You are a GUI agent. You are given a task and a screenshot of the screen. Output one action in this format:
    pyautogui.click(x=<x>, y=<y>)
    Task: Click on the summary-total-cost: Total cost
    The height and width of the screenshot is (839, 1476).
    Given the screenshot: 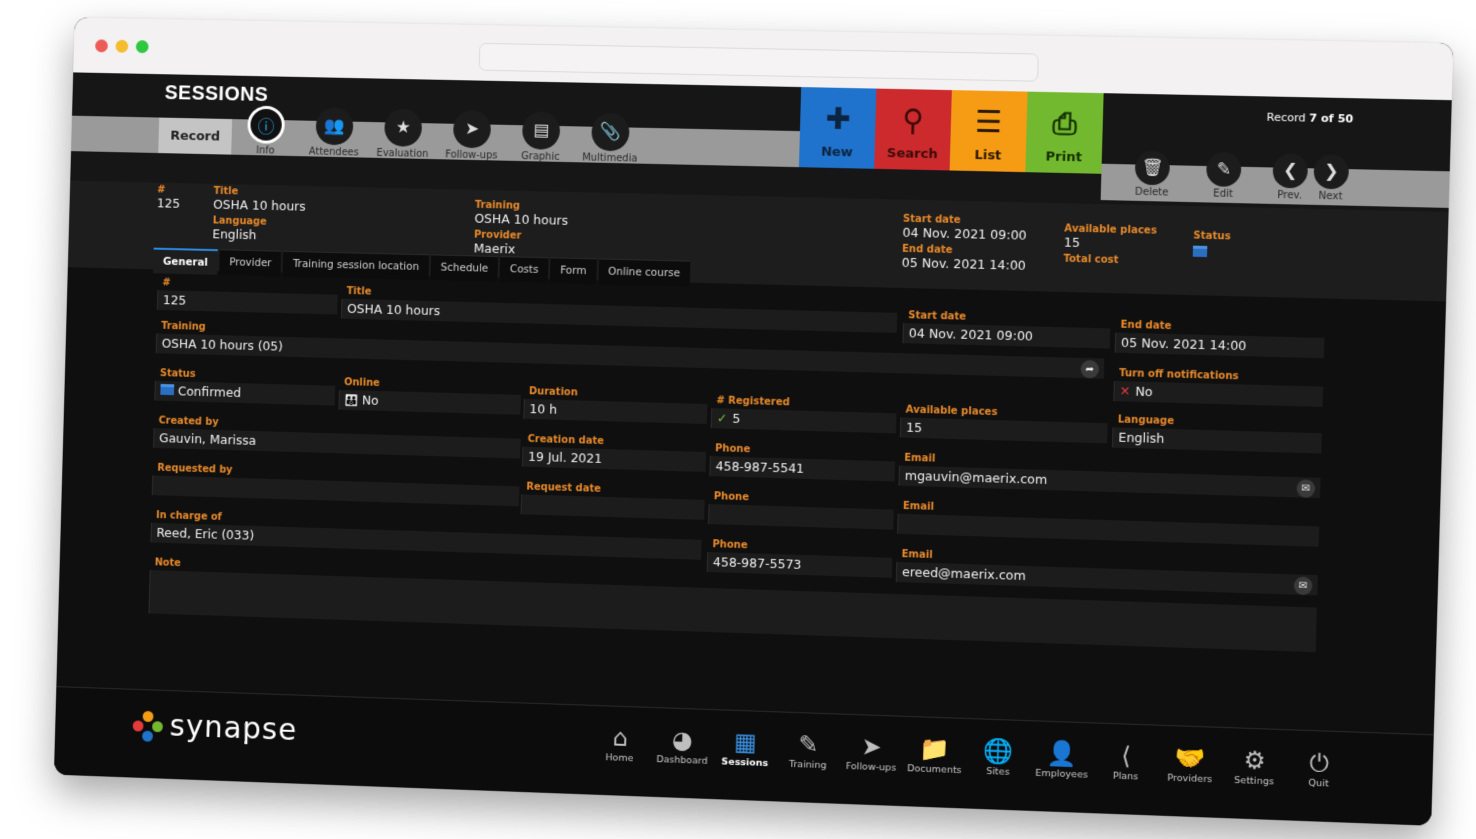 What is the action you would take?
    pyautogui.click(x=1090, y=260)
    